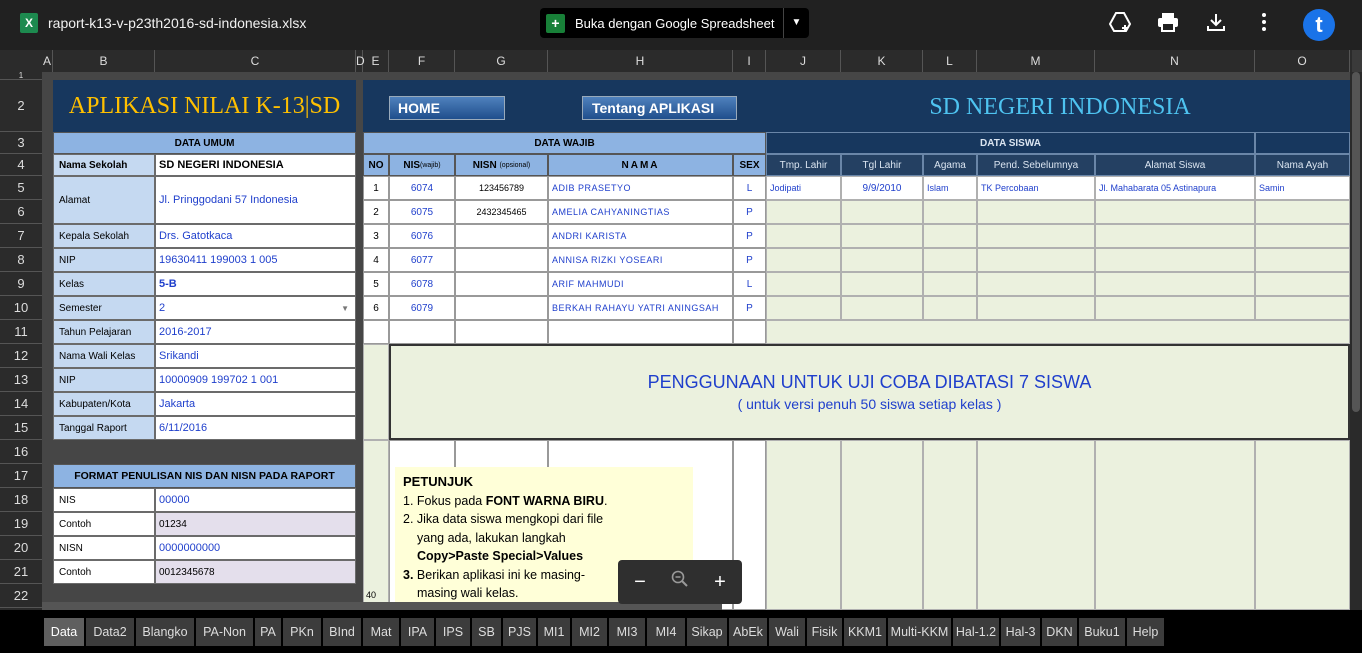  What do you see at coordinates (21, 380) in the screenshot?
I see `row-header: 13` at bounding box center [21, 380].